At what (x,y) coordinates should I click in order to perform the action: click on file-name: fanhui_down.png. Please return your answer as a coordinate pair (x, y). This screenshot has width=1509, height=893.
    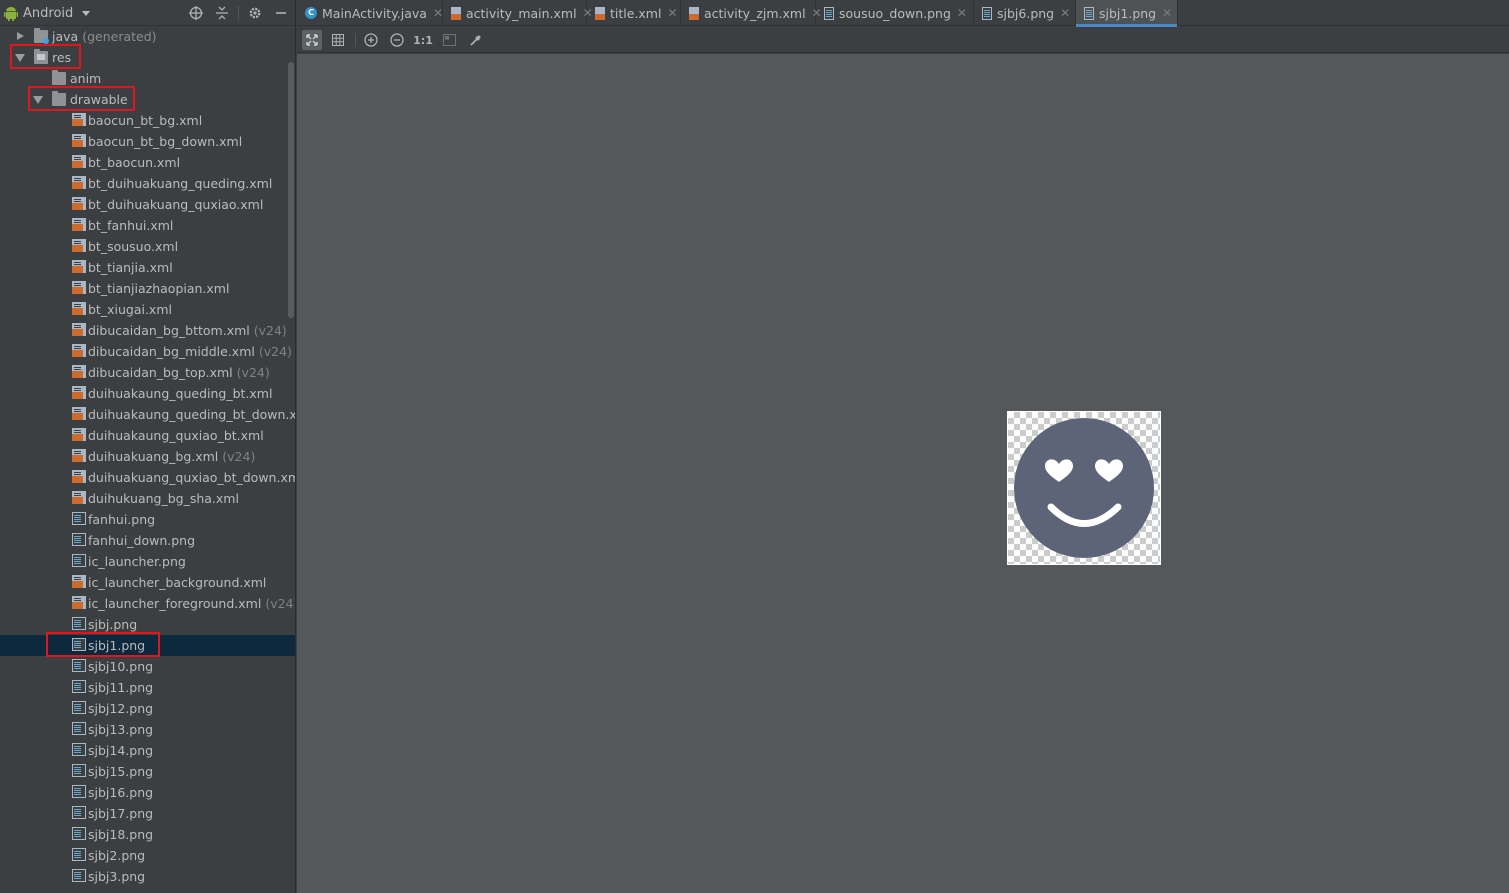
    Looking at the image, I should click on (142, 540).